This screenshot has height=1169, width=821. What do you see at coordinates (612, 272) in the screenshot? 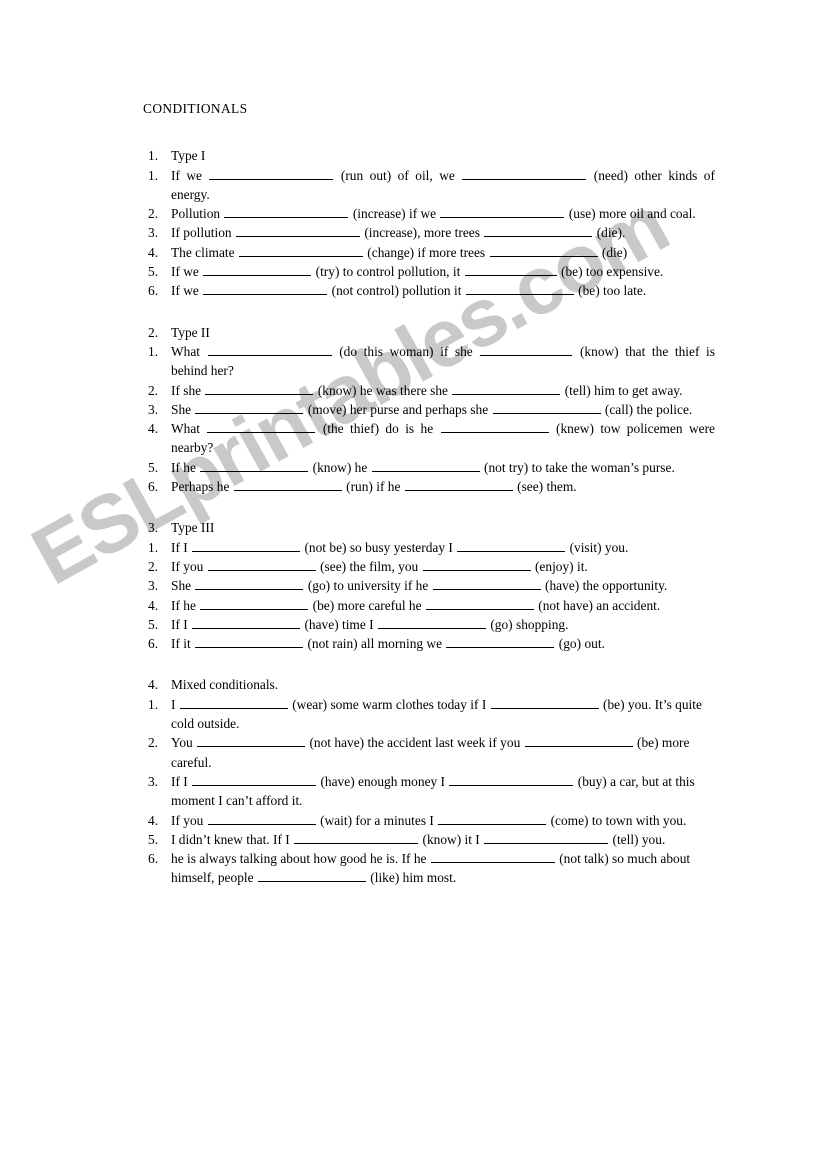
I see `question-text-fragment: (be) too expensive.` at bounding box center [612, 272].